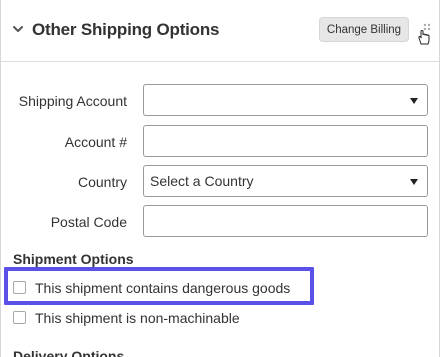 This screenshot has height=357, width=440. I want to click on dangerous-goods-label: This shipment contains dangerous goods, so click(162, 288).